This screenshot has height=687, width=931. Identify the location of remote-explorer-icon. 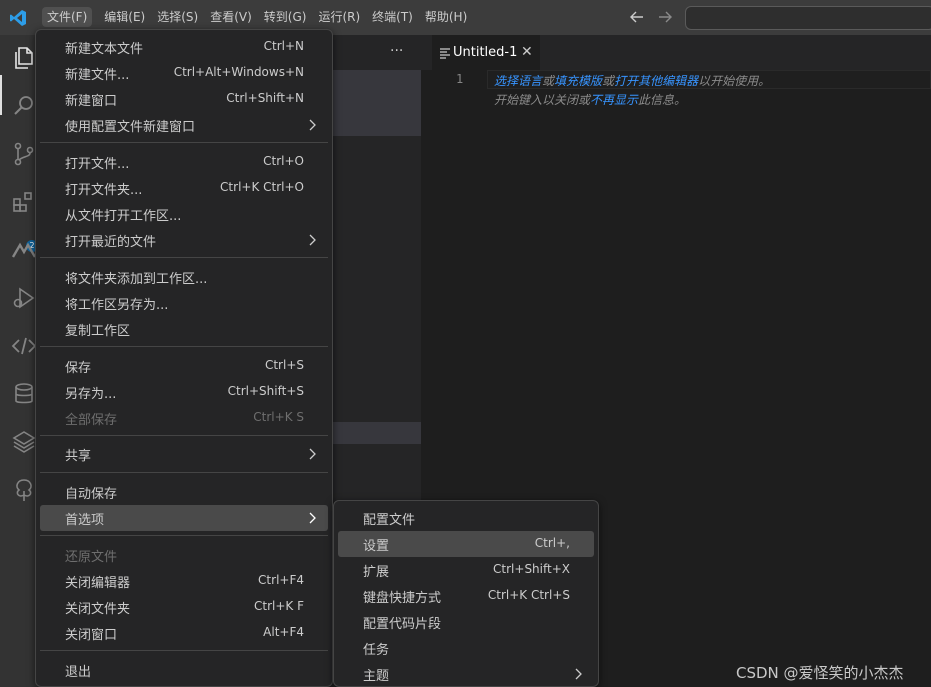
(24, 250).